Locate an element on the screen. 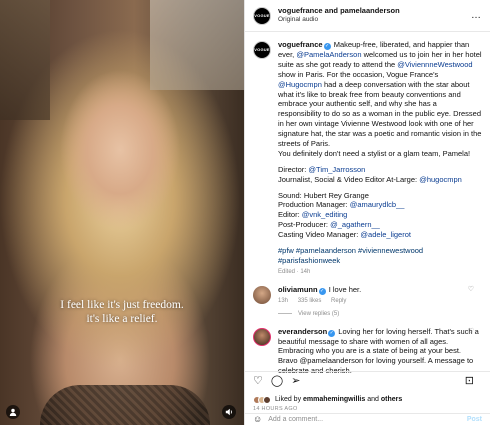 This screenshot has width=490, height=425. comment-text: I love her. is located at coordinates (345, 289).